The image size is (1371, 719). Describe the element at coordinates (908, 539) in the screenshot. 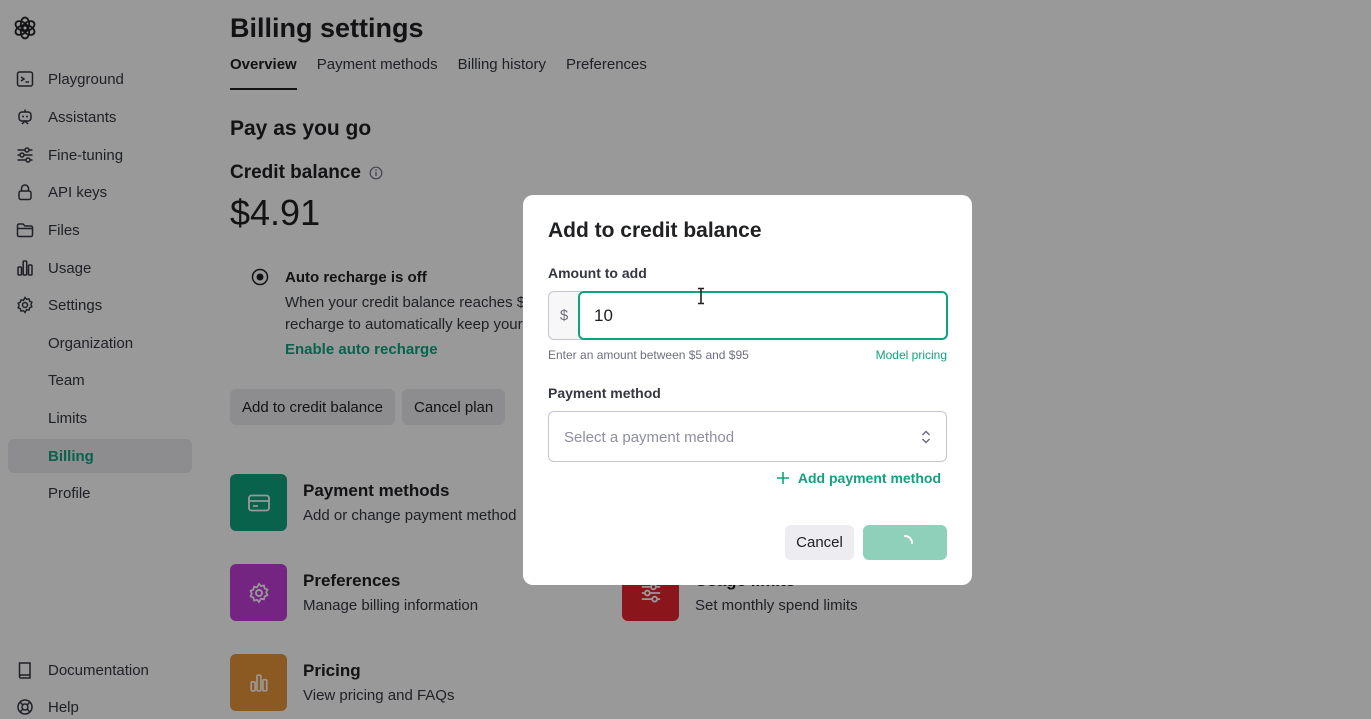

I see `spinner-icon` at that location.